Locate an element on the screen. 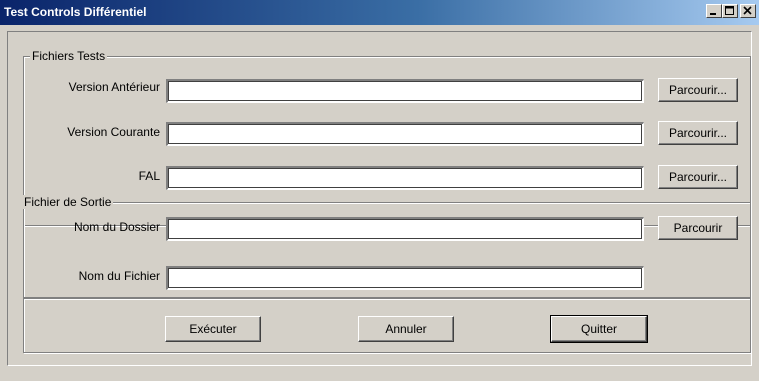 The image size is (759, 381). nom-dossier-field is located at coordinates (405, 229).